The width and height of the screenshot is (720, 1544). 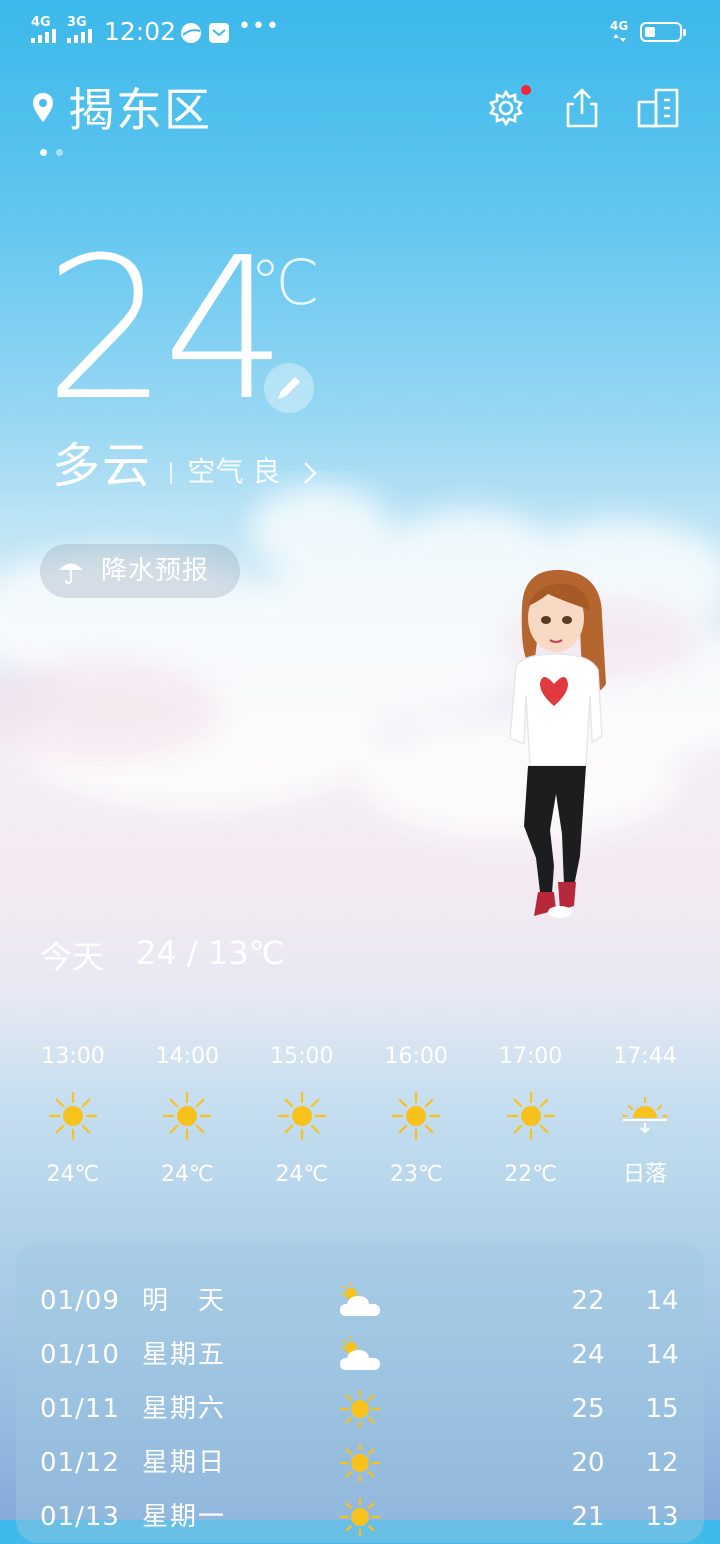 I want to click on signal-label-2: 3G, so click(x=77, y=22).